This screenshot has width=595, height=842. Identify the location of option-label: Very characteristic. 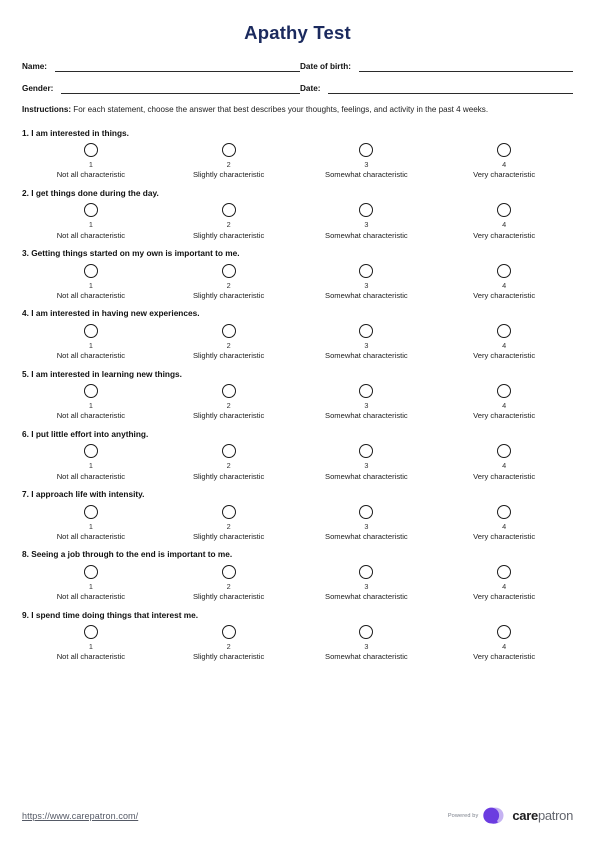
(504, 175).